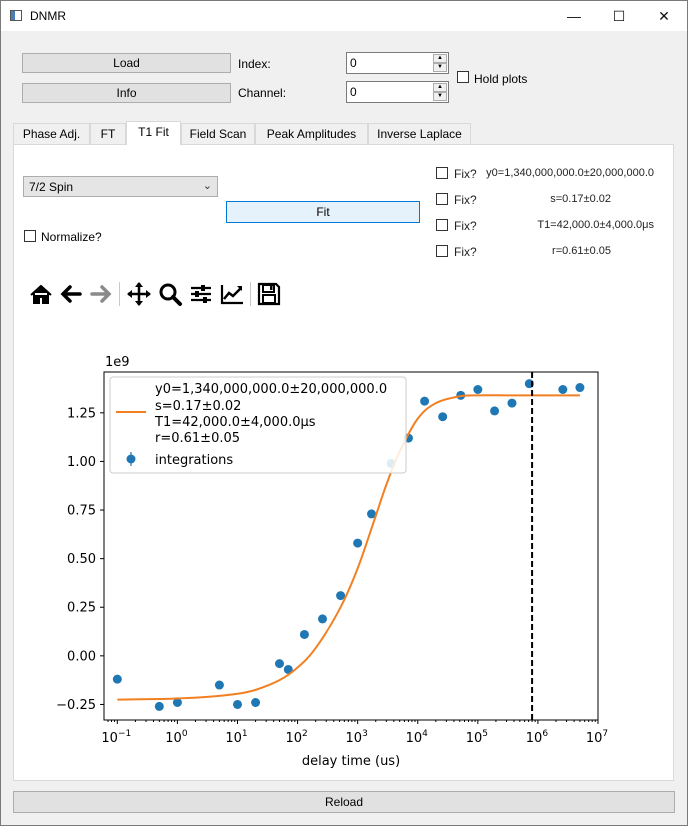 The width and height of the screenshot is (688, 826). I want to click on x-tick-label: 105, so click(477, 737).